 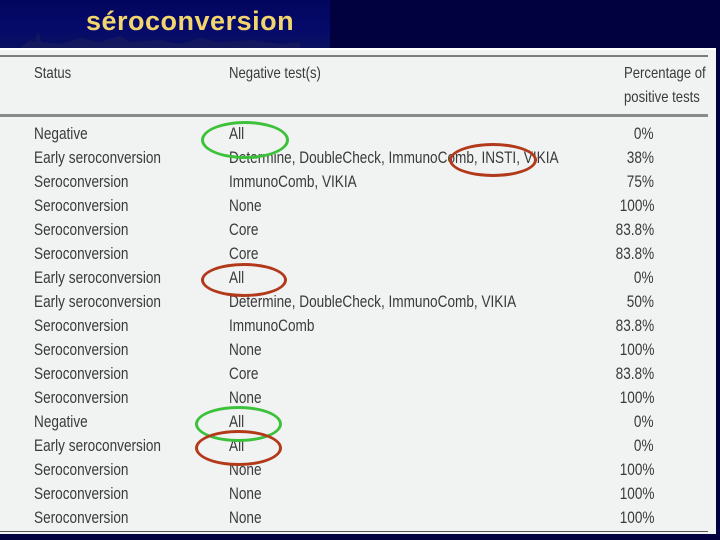 I want to click on header-negative-tests: Negative test(s), so click(x=275, y=73).